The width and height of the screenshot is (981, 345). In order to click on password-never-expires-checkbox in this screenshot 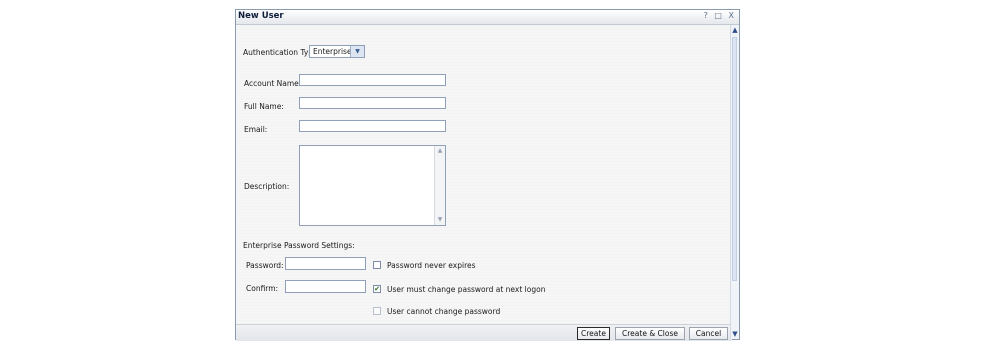, I will do `click(377, 265)`.